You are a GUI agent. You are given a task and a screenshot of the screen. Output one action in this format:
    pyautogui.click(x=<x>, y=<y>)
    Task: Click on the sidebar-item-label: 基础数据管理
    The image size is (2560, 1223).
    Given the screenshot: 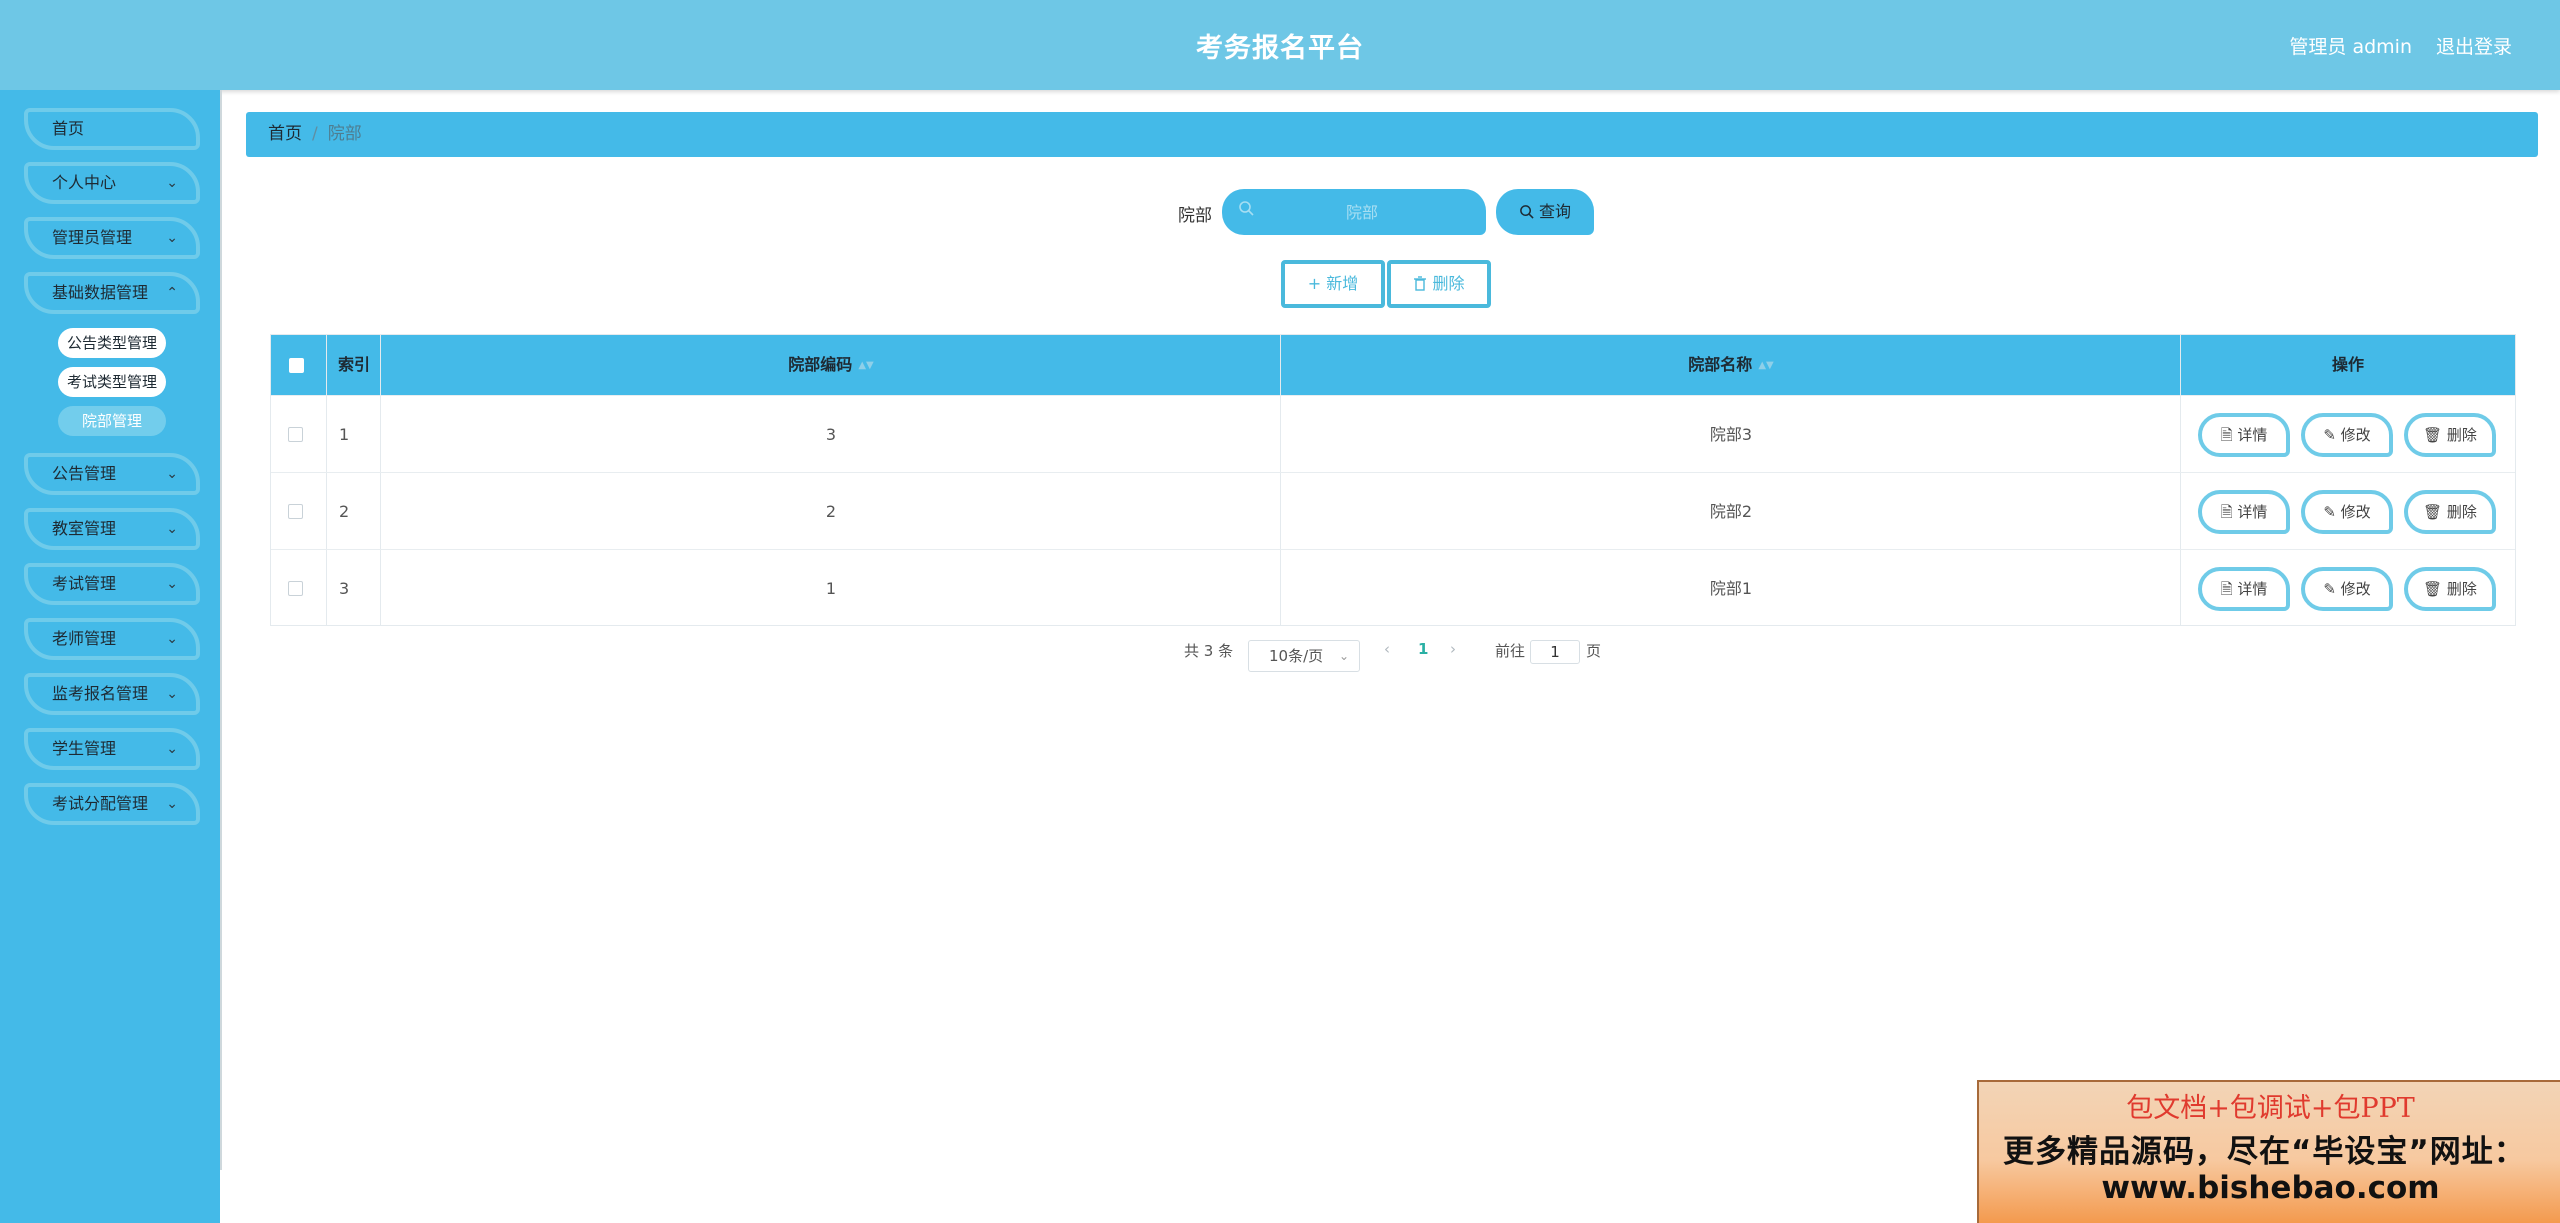 What is the action you would take?
    pyautogui.click(x=100, y=292)
    